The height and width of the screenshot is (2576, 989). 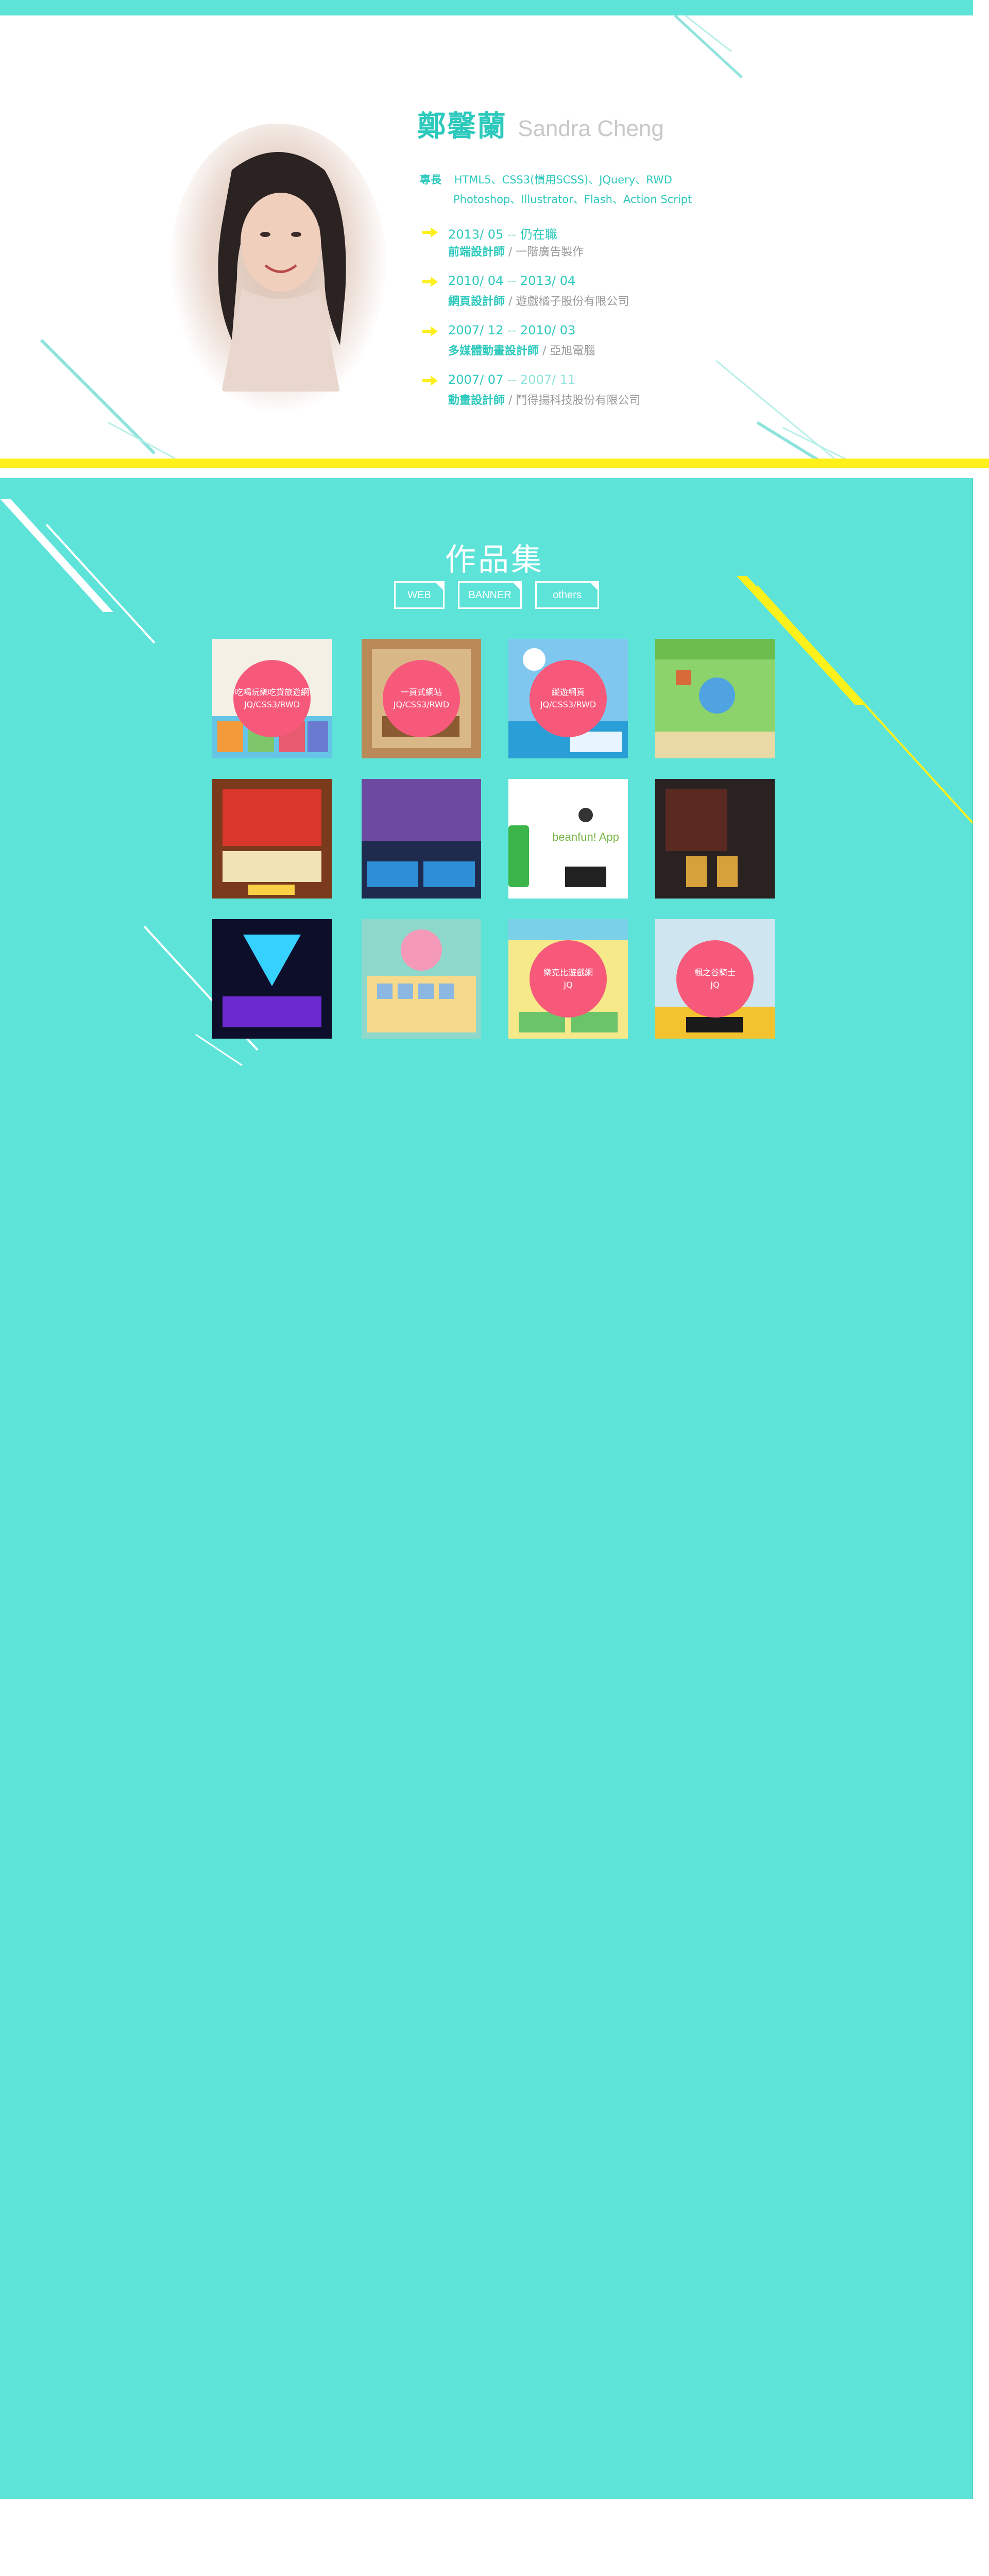 What do you see at coordinates (516, 252) in the screenshot?
I see `timeline-role: 前端設計師 / 一階廣告製作` at bounding box center [516, 252].